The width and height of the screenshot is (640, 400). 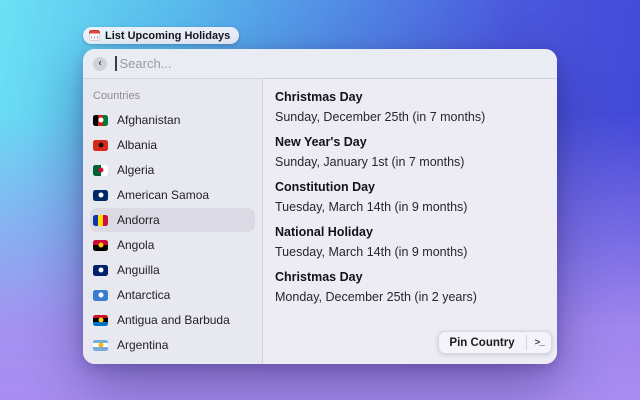 I want to click on country-row: American Samoa, so click(x=172, y=195).